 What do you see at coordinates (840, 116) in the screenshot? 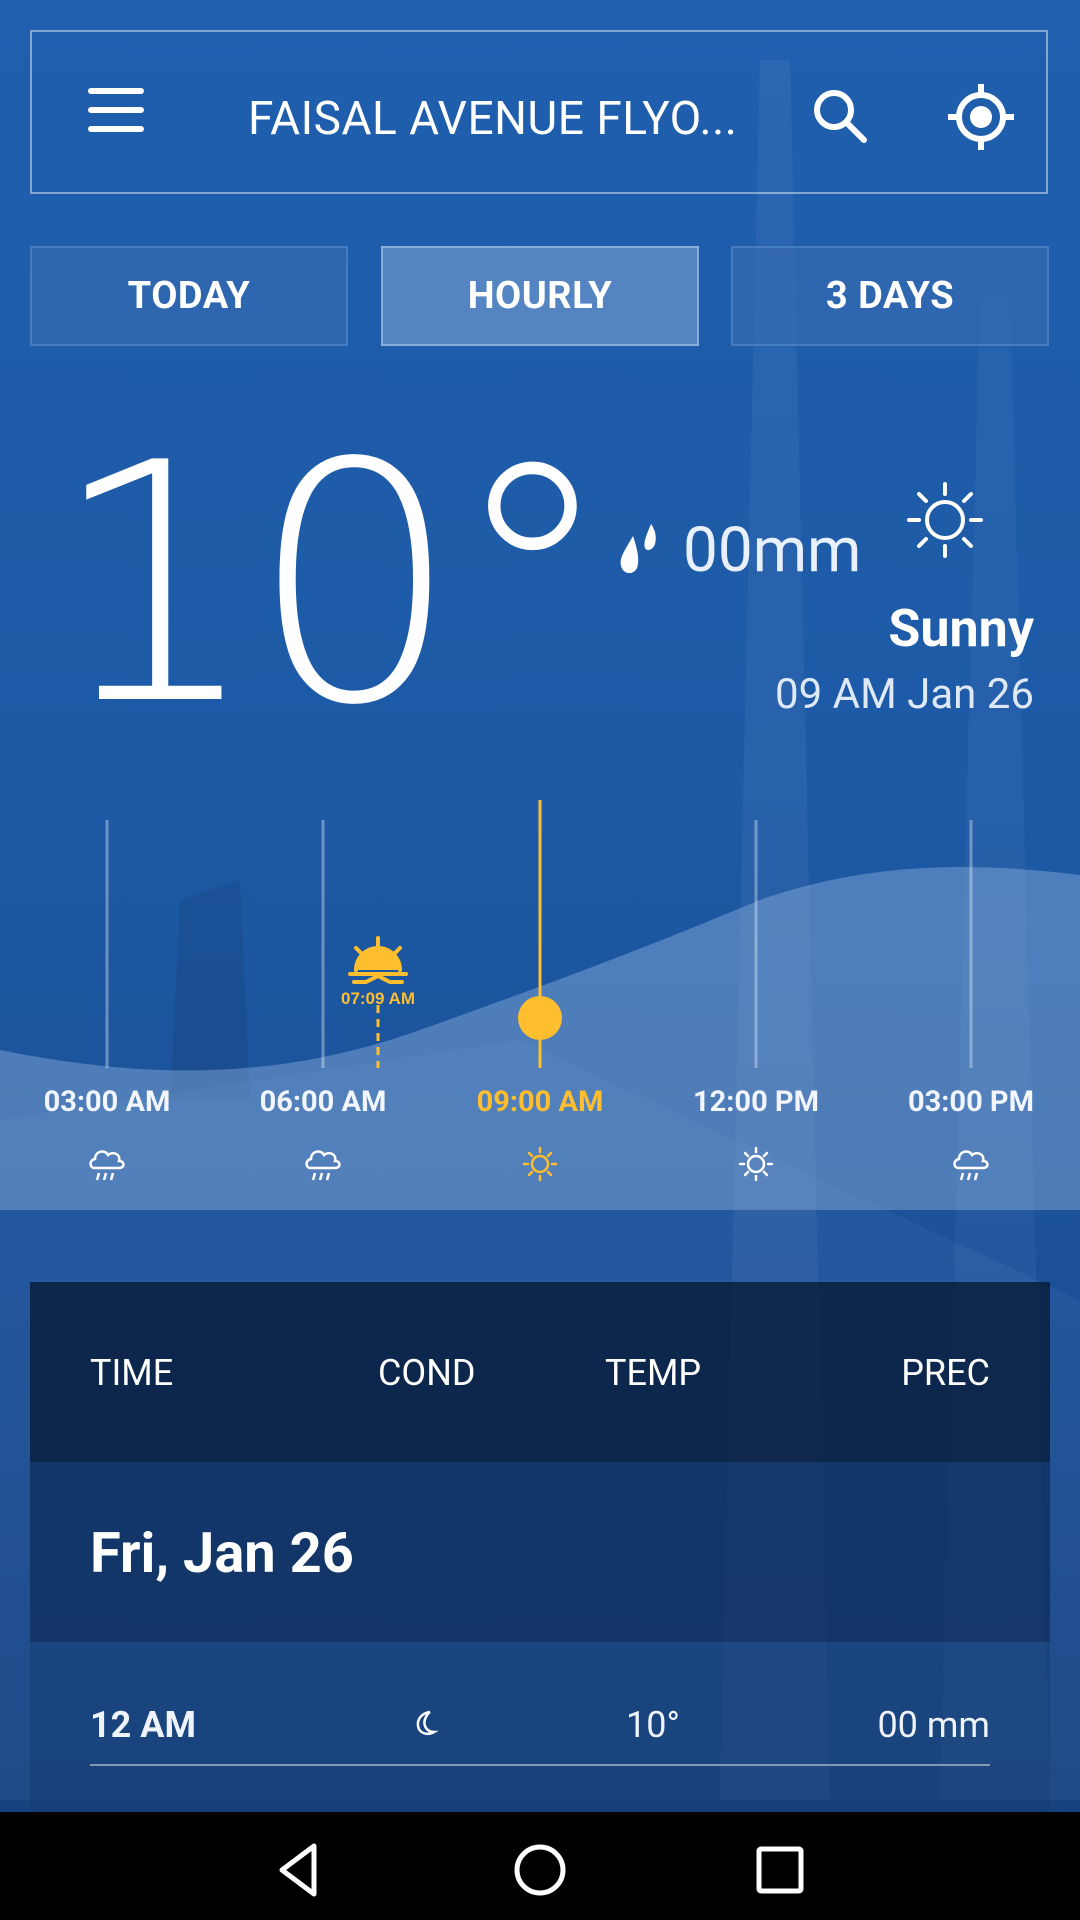
I see `search-icon` at bounding box center [840, 116].